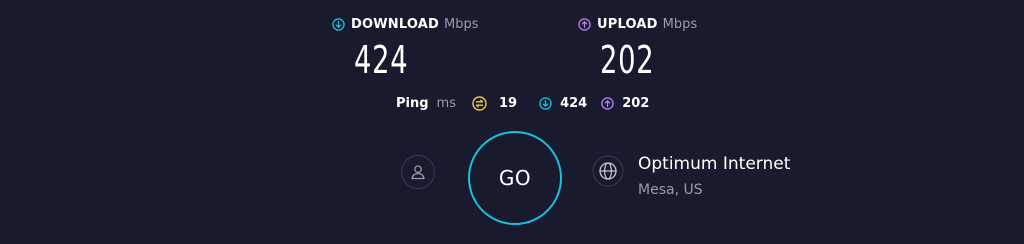 The width and height of the screenshot is (1024, 244). I want to click on ping-unit: ms, so click(446, 103).